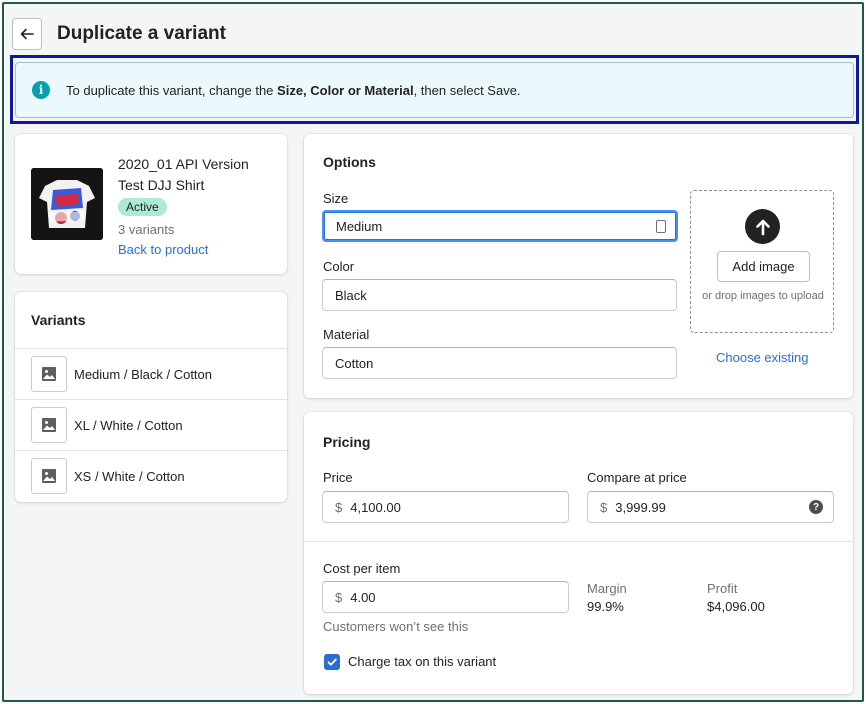 The image size is (866, 704). I want to click on charge-tax-checkbox, so click(332, 662).